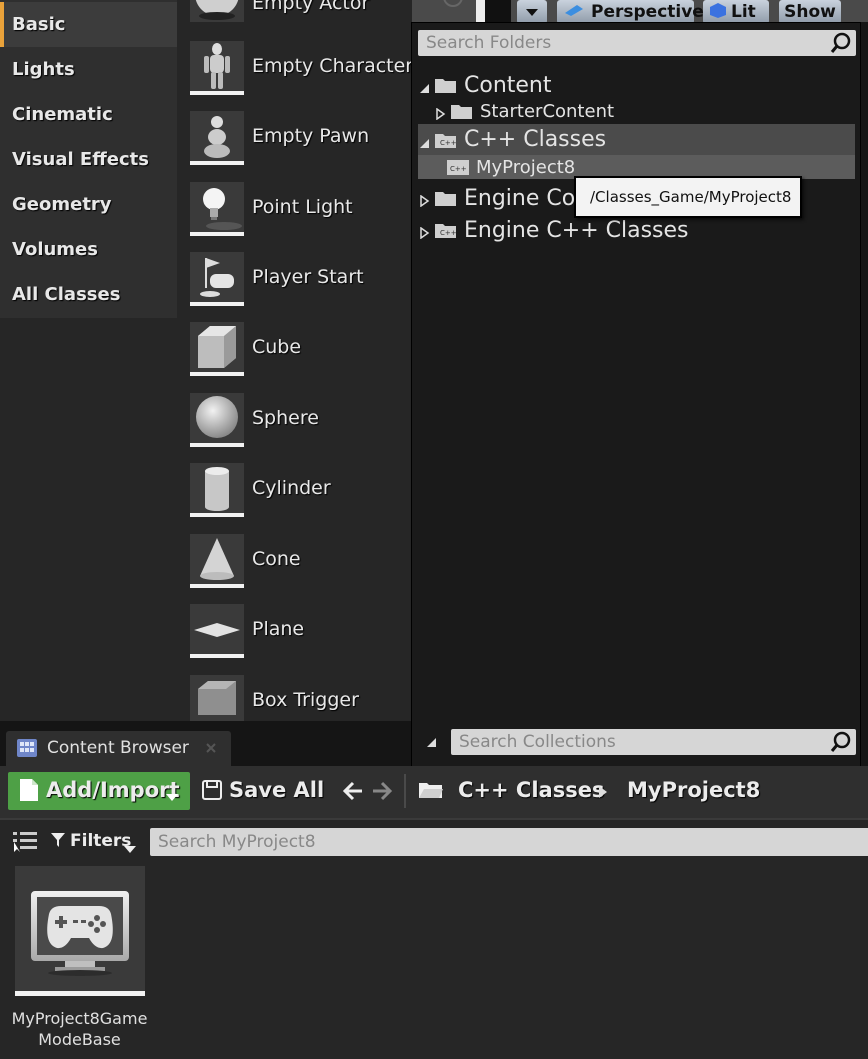 The width and height of the screenshot is (868, 1059). I want to click on tree-item-cpp-classes: C++ C++ Classes, so click(636, 139).